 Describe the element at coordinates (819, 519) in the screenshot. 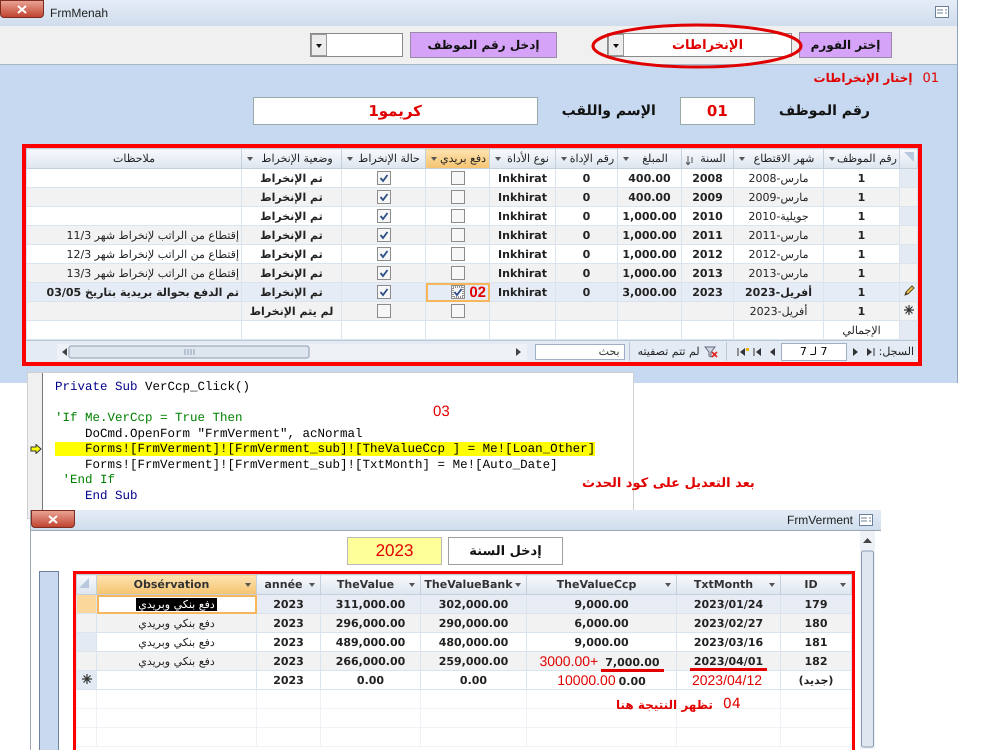

I see `window-title: FrmVerment` at that location.